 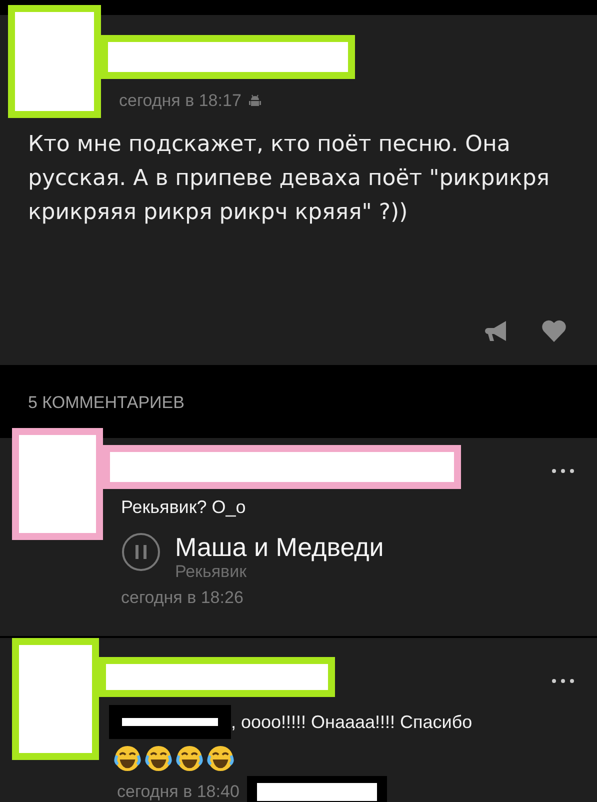 I want to click on track-artist: Рекьявик, so click(x=211, y=572).